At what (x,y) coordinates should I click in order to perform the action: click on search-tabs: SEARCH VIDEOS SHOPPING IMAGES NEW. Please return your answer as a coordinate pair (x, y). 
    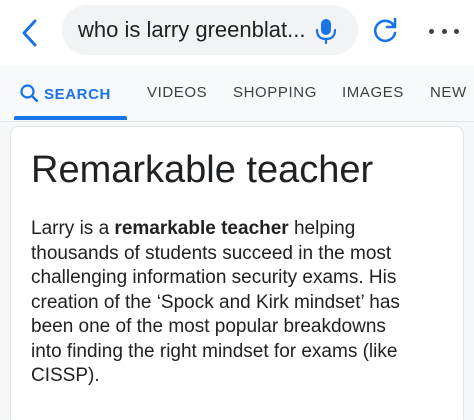
    Looking at the image, I should click on (237, 94).